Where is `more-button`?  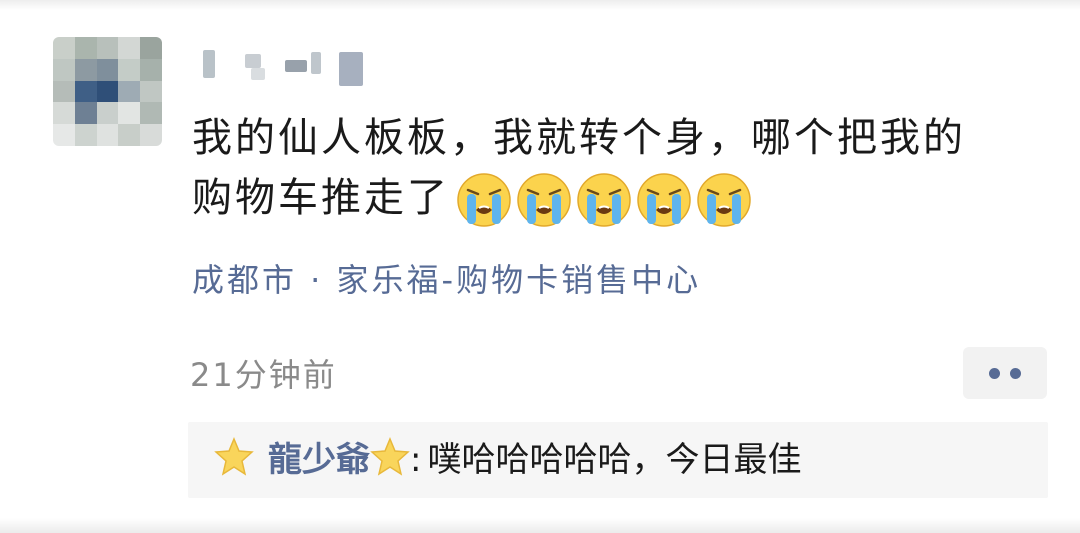 more-button is located at coordinates (1005, 373).